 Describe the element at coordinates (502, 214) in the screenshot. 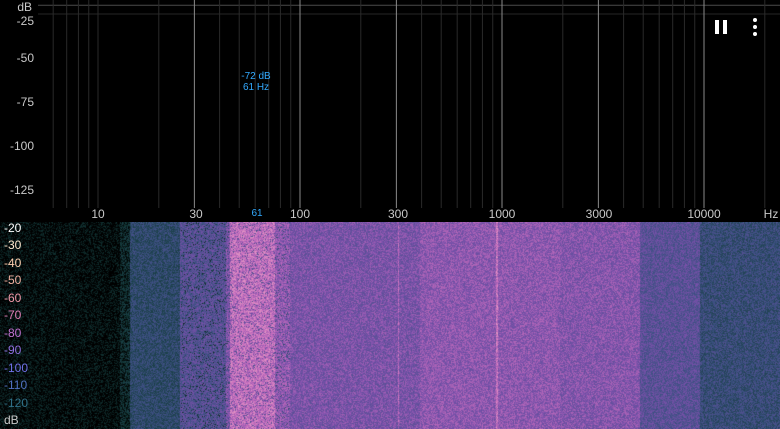

I see `x-tick: 1000` at that location.